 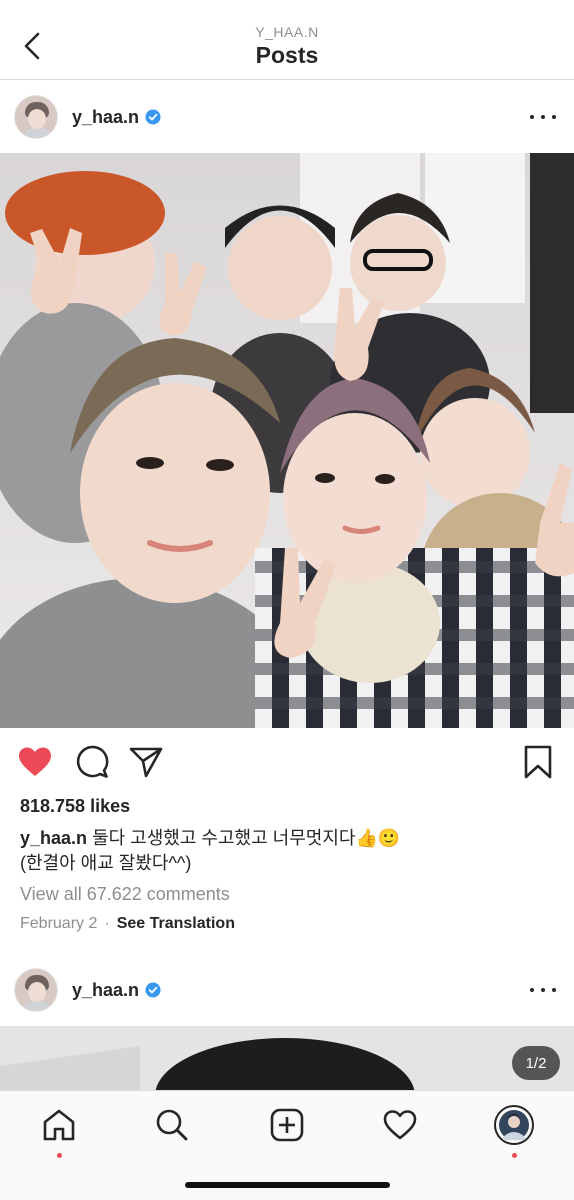 I want to click on save-button, so click(x=538, y=762).